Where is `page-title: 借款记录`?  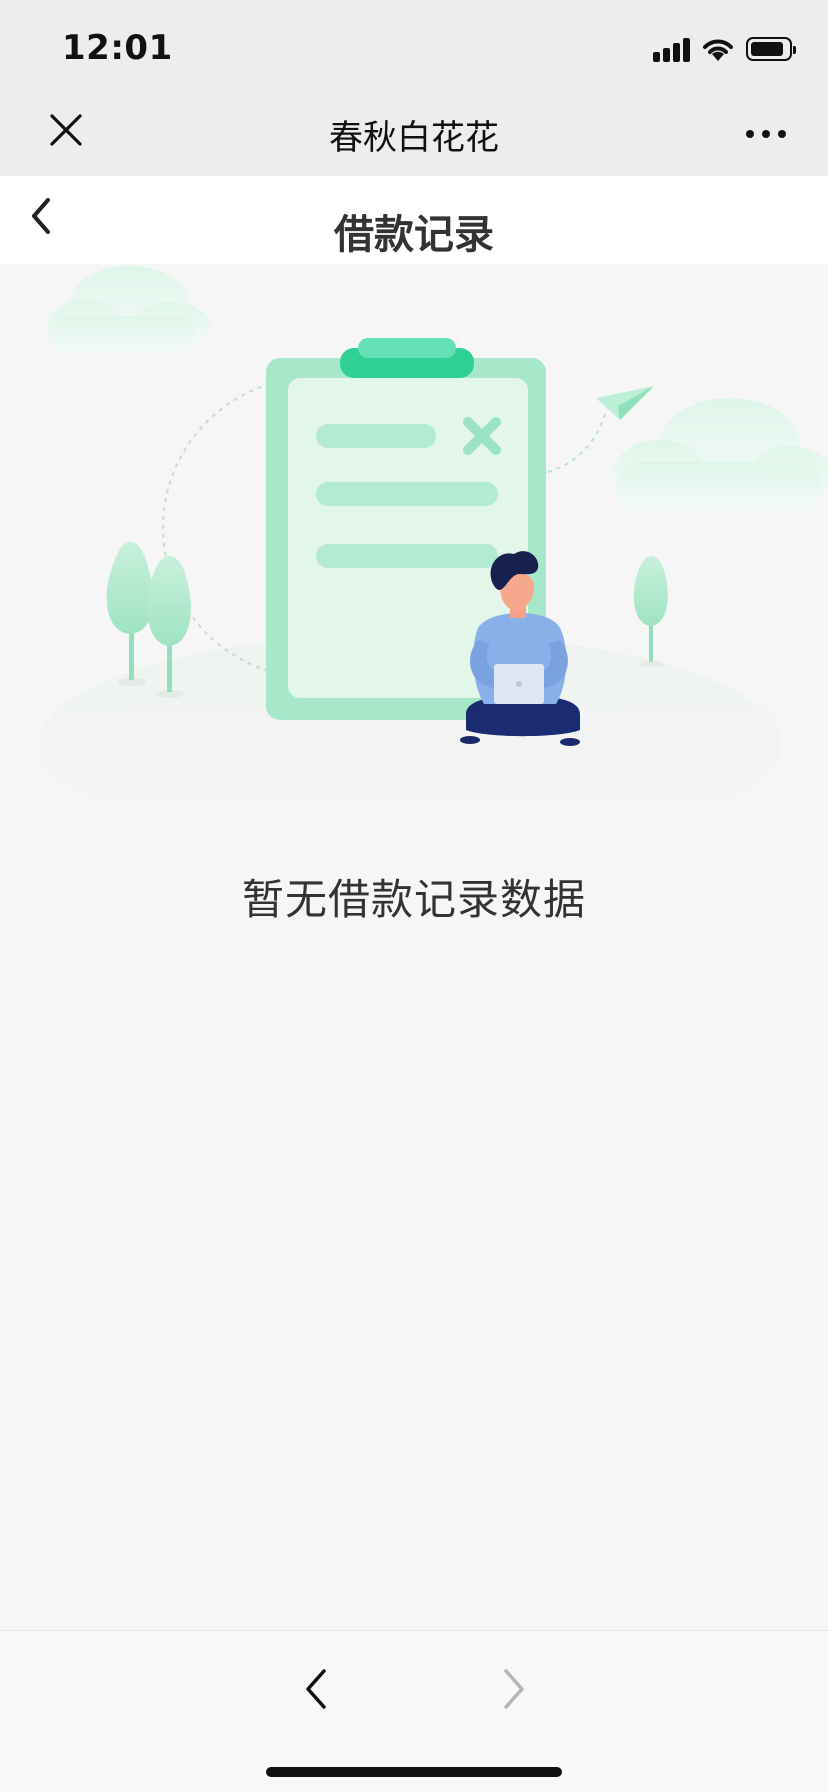
page-title: 借款记录 is located at coordinates (414, 235).